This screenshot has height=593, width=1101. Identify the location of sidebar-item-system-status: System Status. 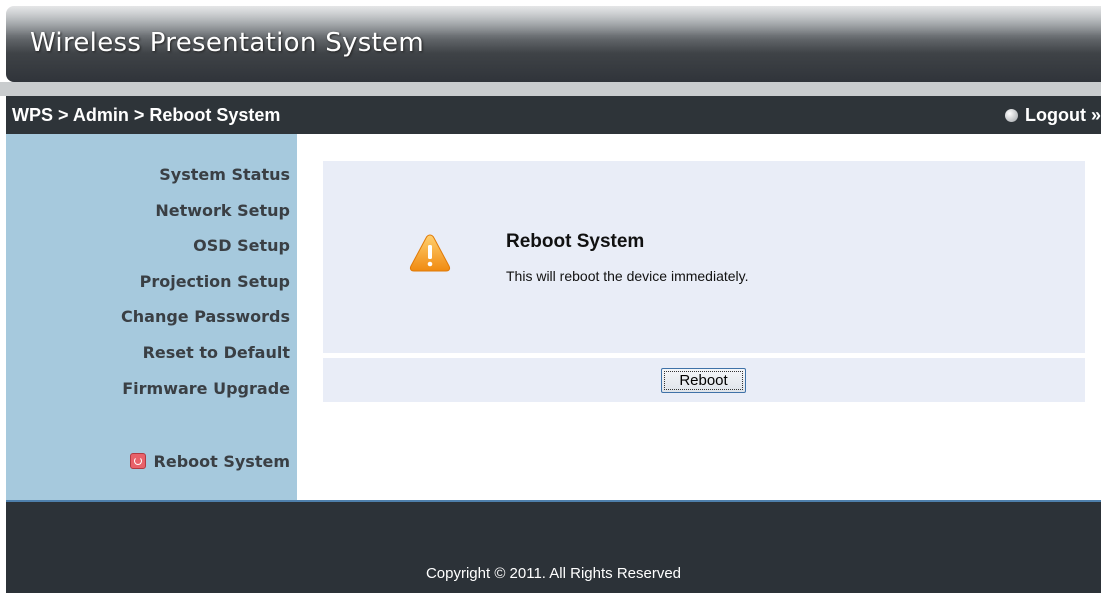
(224, 175).